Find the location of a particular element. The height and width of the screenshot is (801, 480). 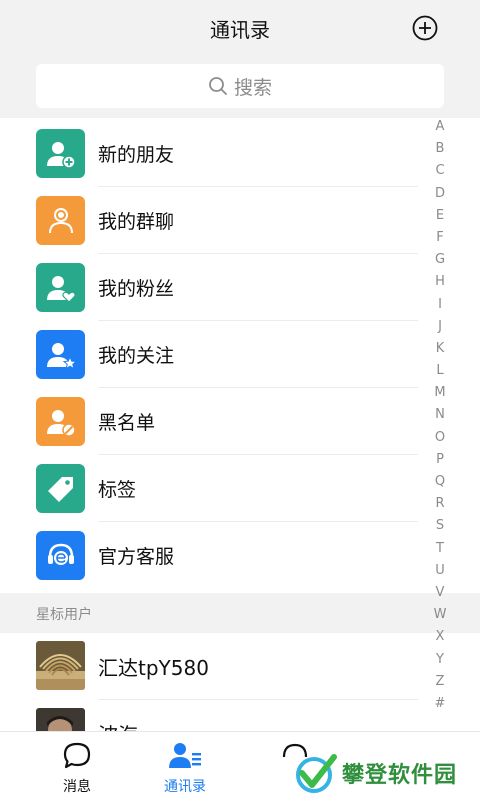

index-letter: N is located at coordinates (440, 415).